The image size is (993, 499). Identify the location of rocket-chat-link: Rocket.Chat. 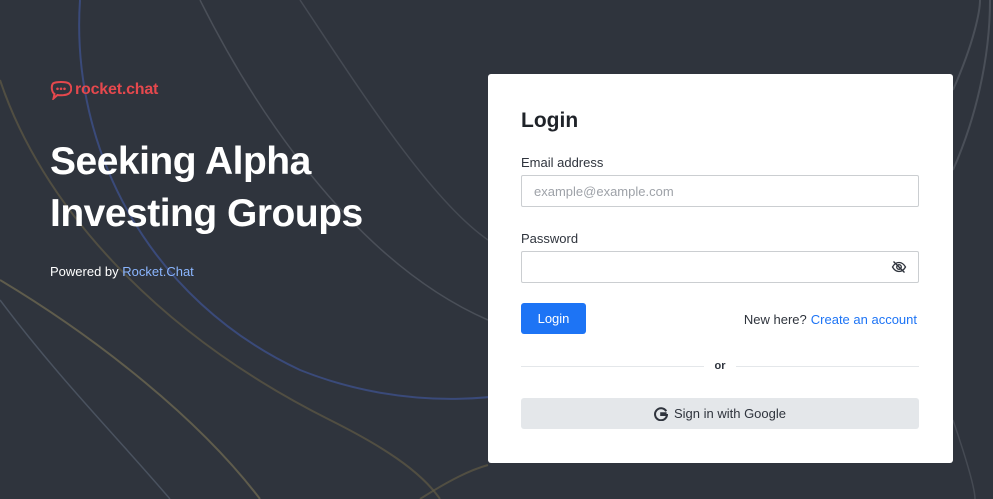
(158, 271).